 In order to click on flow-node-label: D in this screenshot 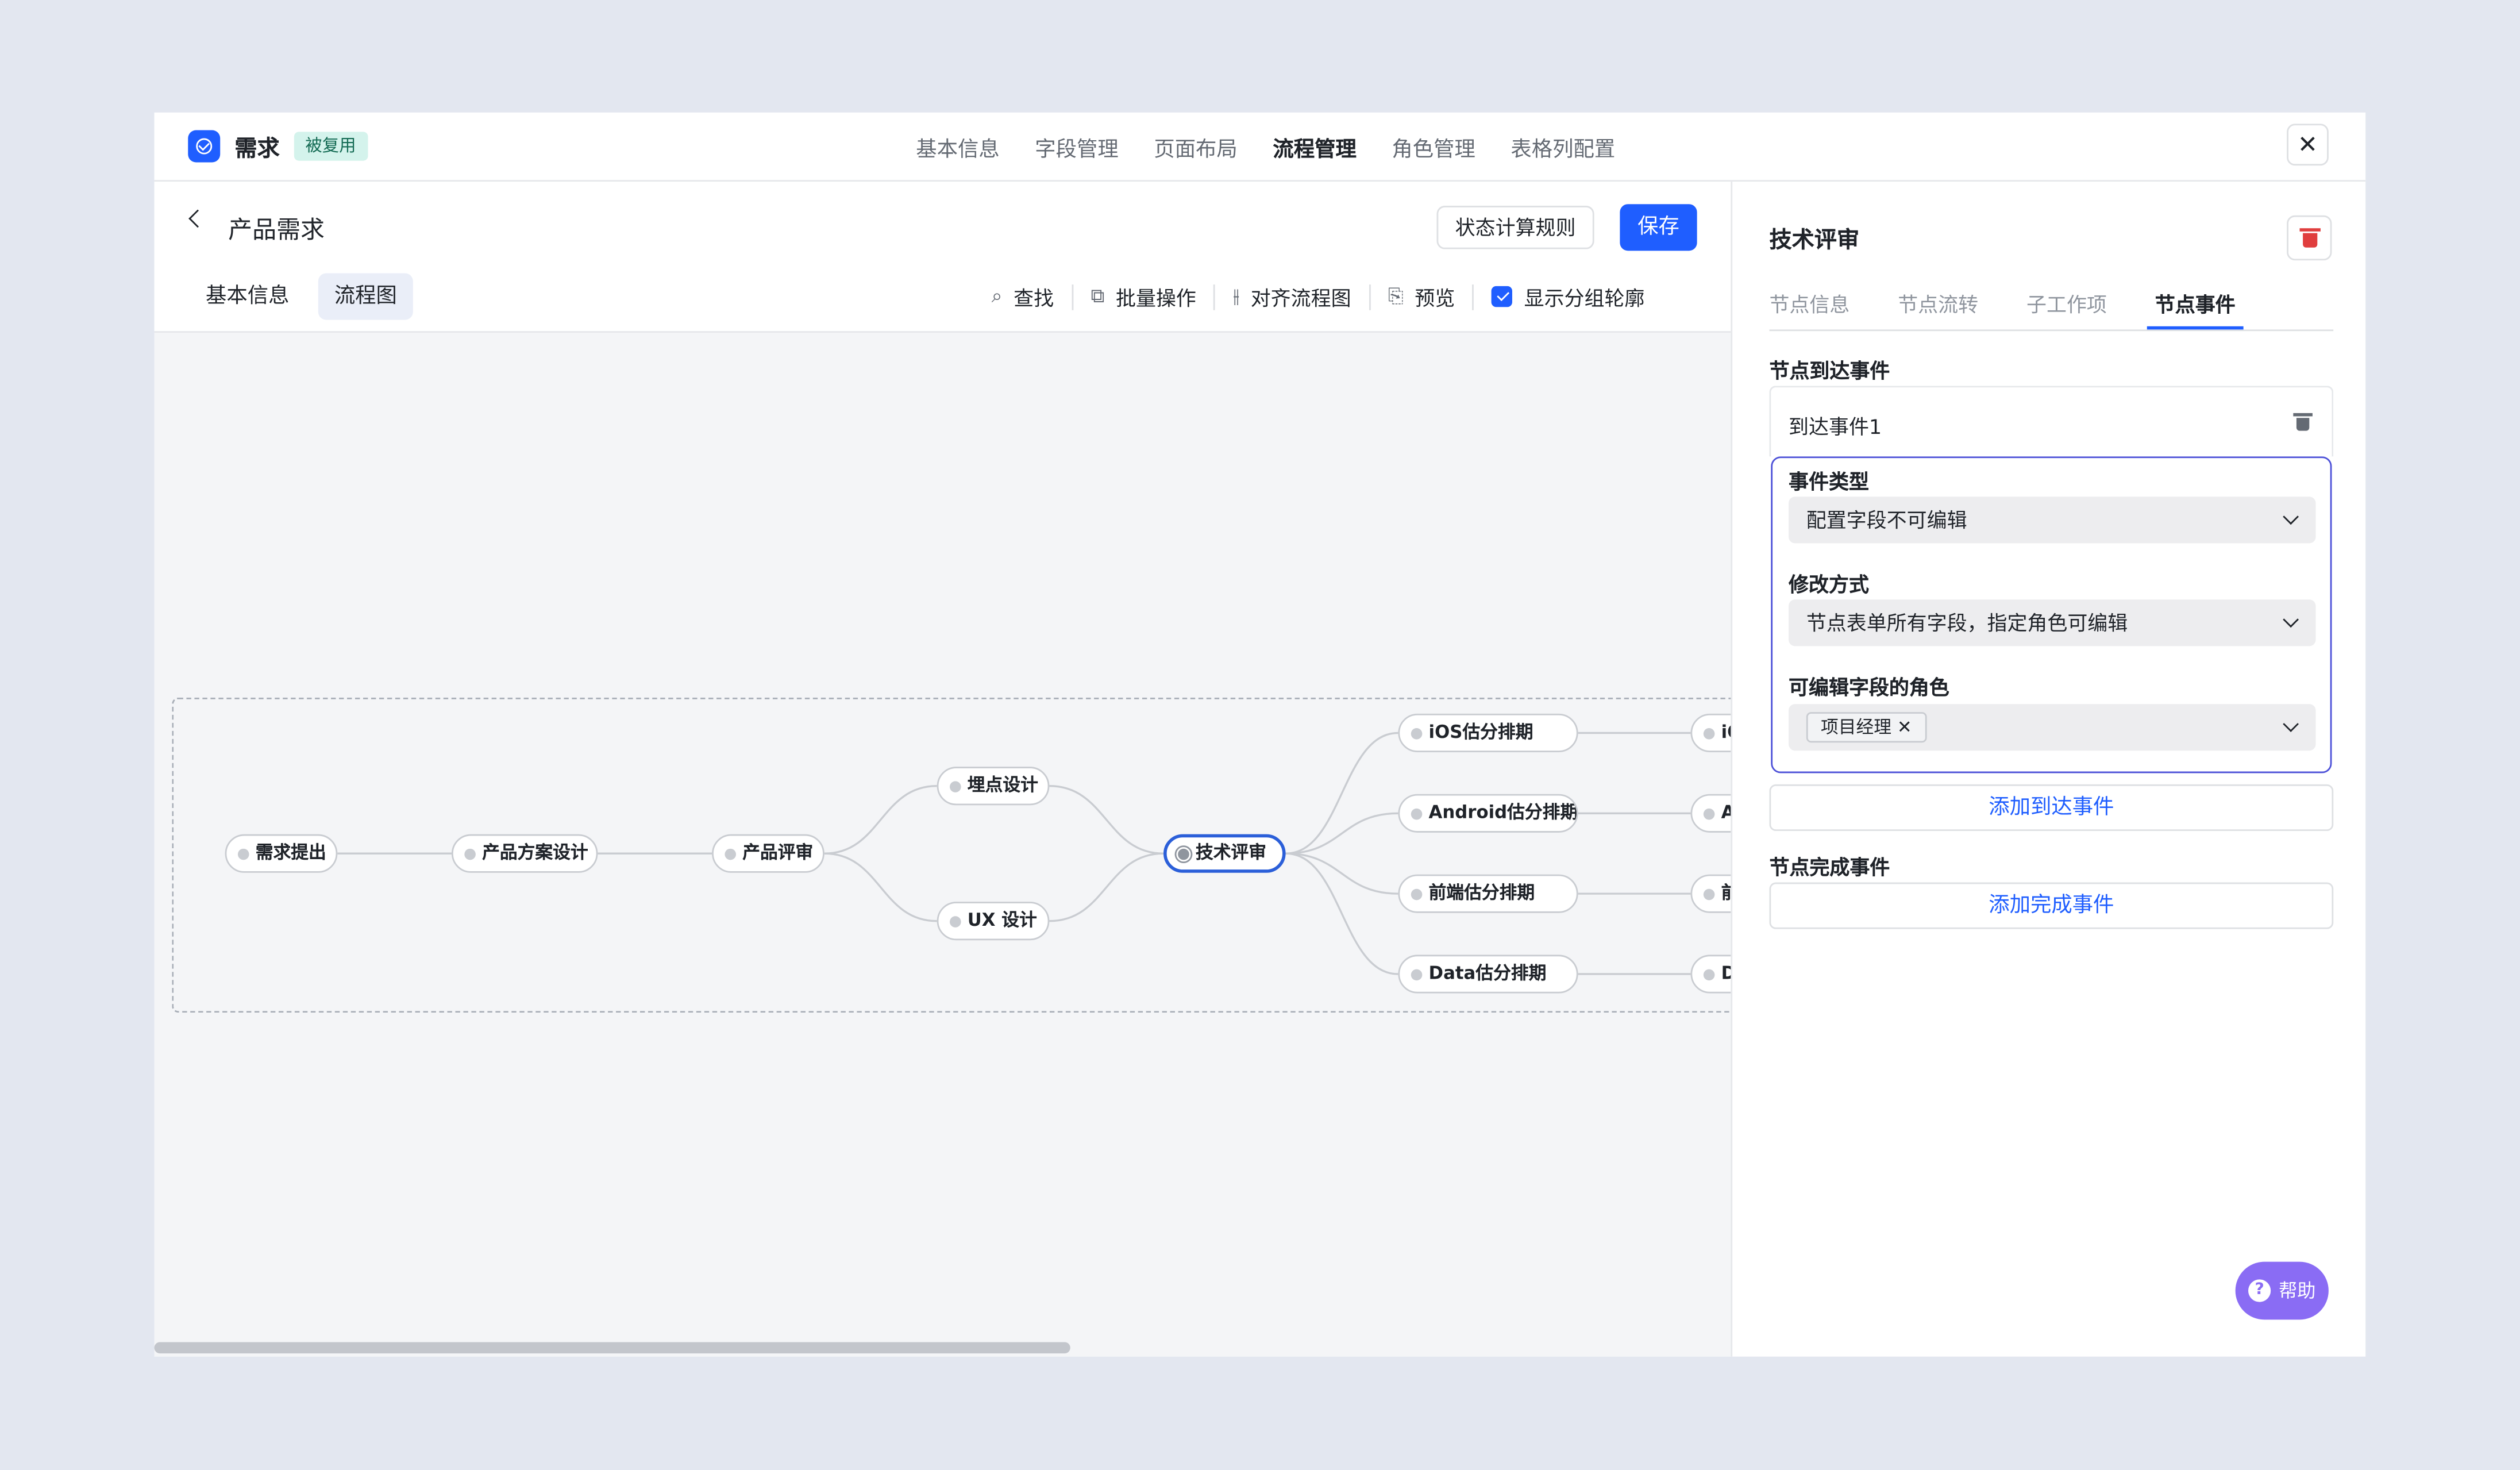, I will do `click(1726, 973)`.